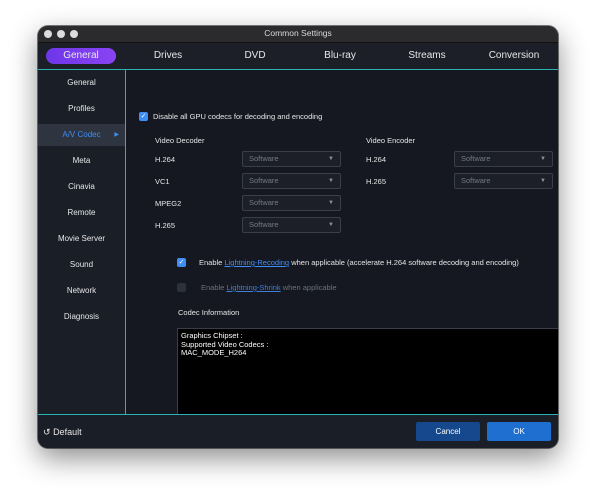  What do you see at coordinates (209, 312) in the screenshot?
I see `codec-info-heading: Codec Information` at bounding box center [209, 312].